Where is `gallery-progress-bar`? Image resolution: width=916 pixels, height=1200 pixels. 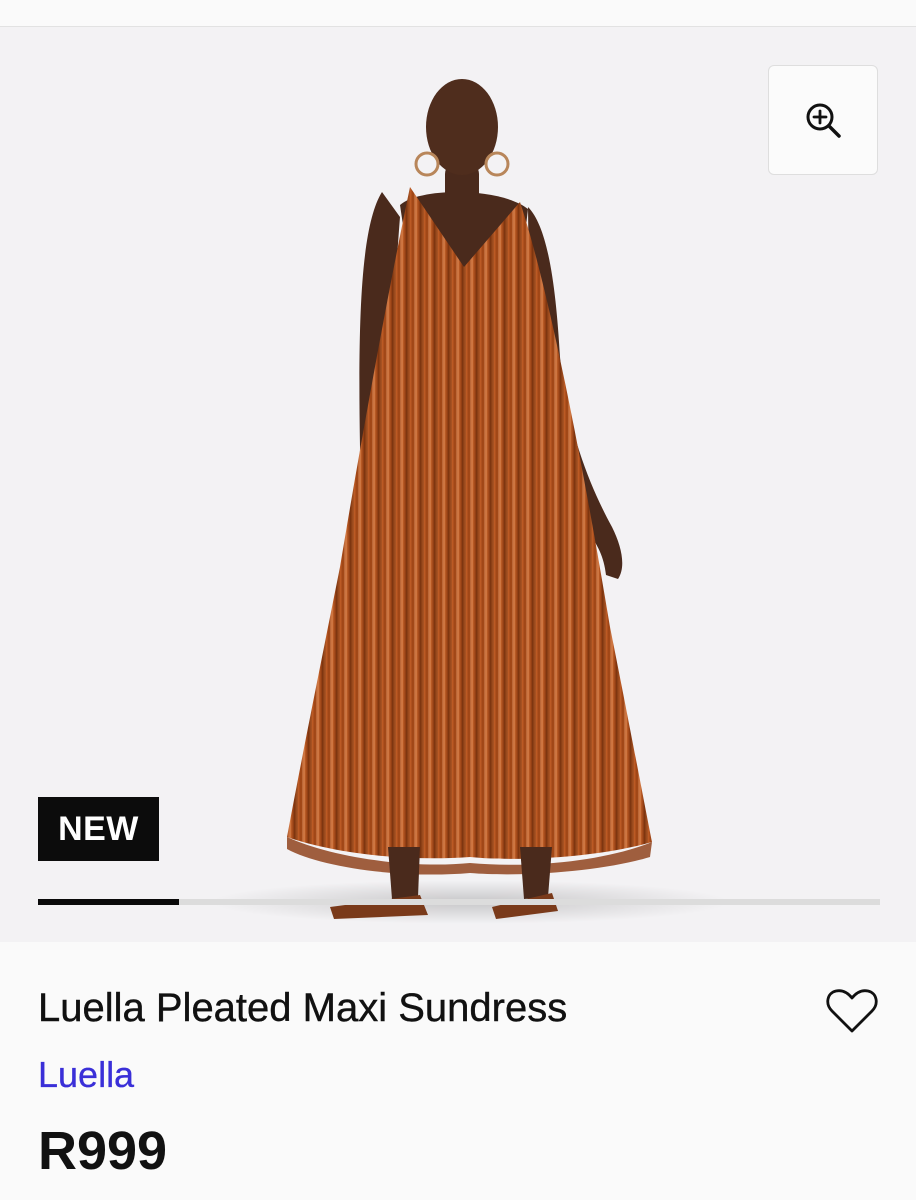 gallery-progress-bar is located at coordinates (459, 902).